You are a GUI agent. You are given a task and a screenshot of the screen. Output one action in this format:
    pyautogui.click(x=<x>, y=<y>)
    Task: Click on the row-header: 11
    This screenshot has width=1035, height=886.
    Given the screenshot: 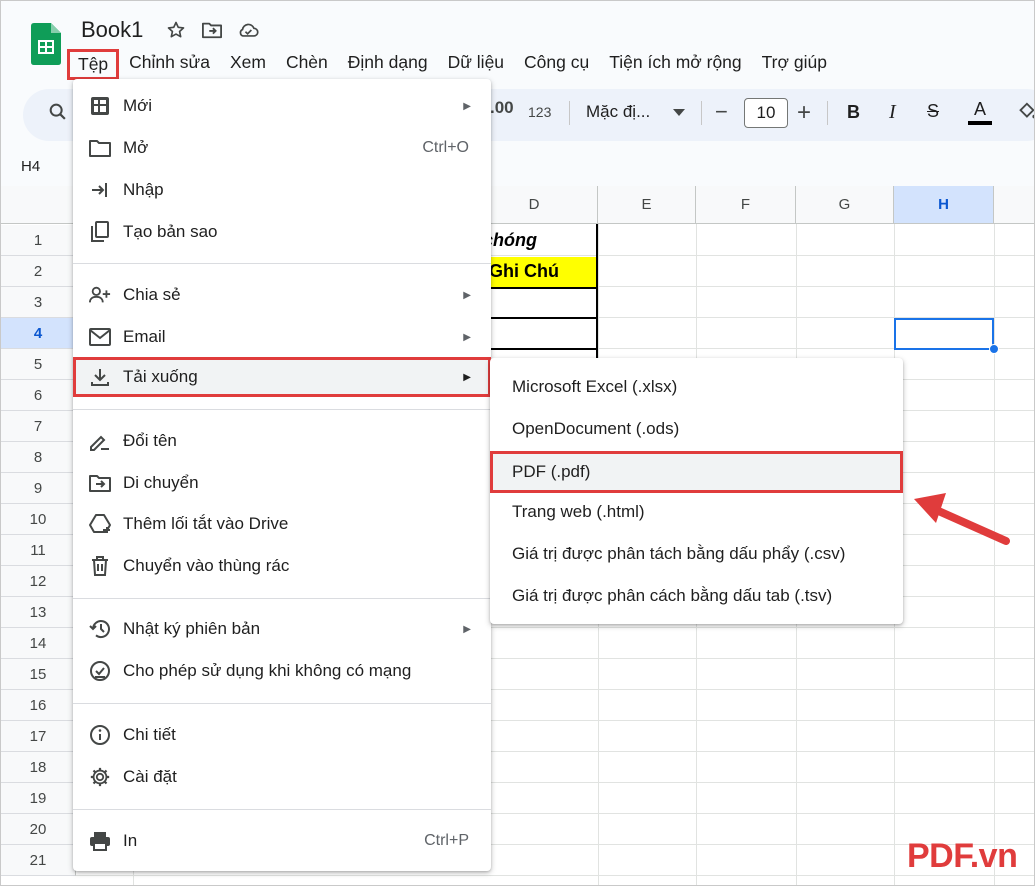 What is the action you would take?
    pyautogui.click(x=38, y=550)
    